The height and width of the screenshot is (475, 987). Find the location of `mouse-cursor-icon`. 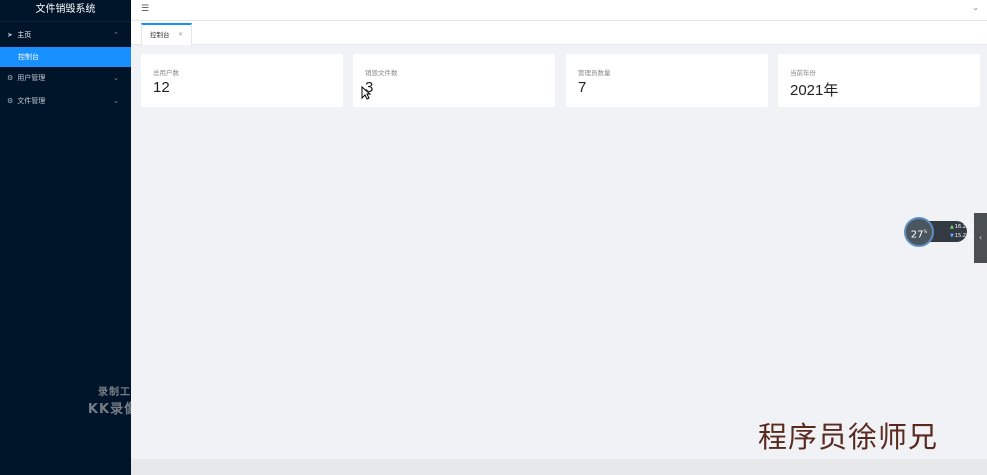

mouse-cursor-icon is located at coordinates (366, 93).